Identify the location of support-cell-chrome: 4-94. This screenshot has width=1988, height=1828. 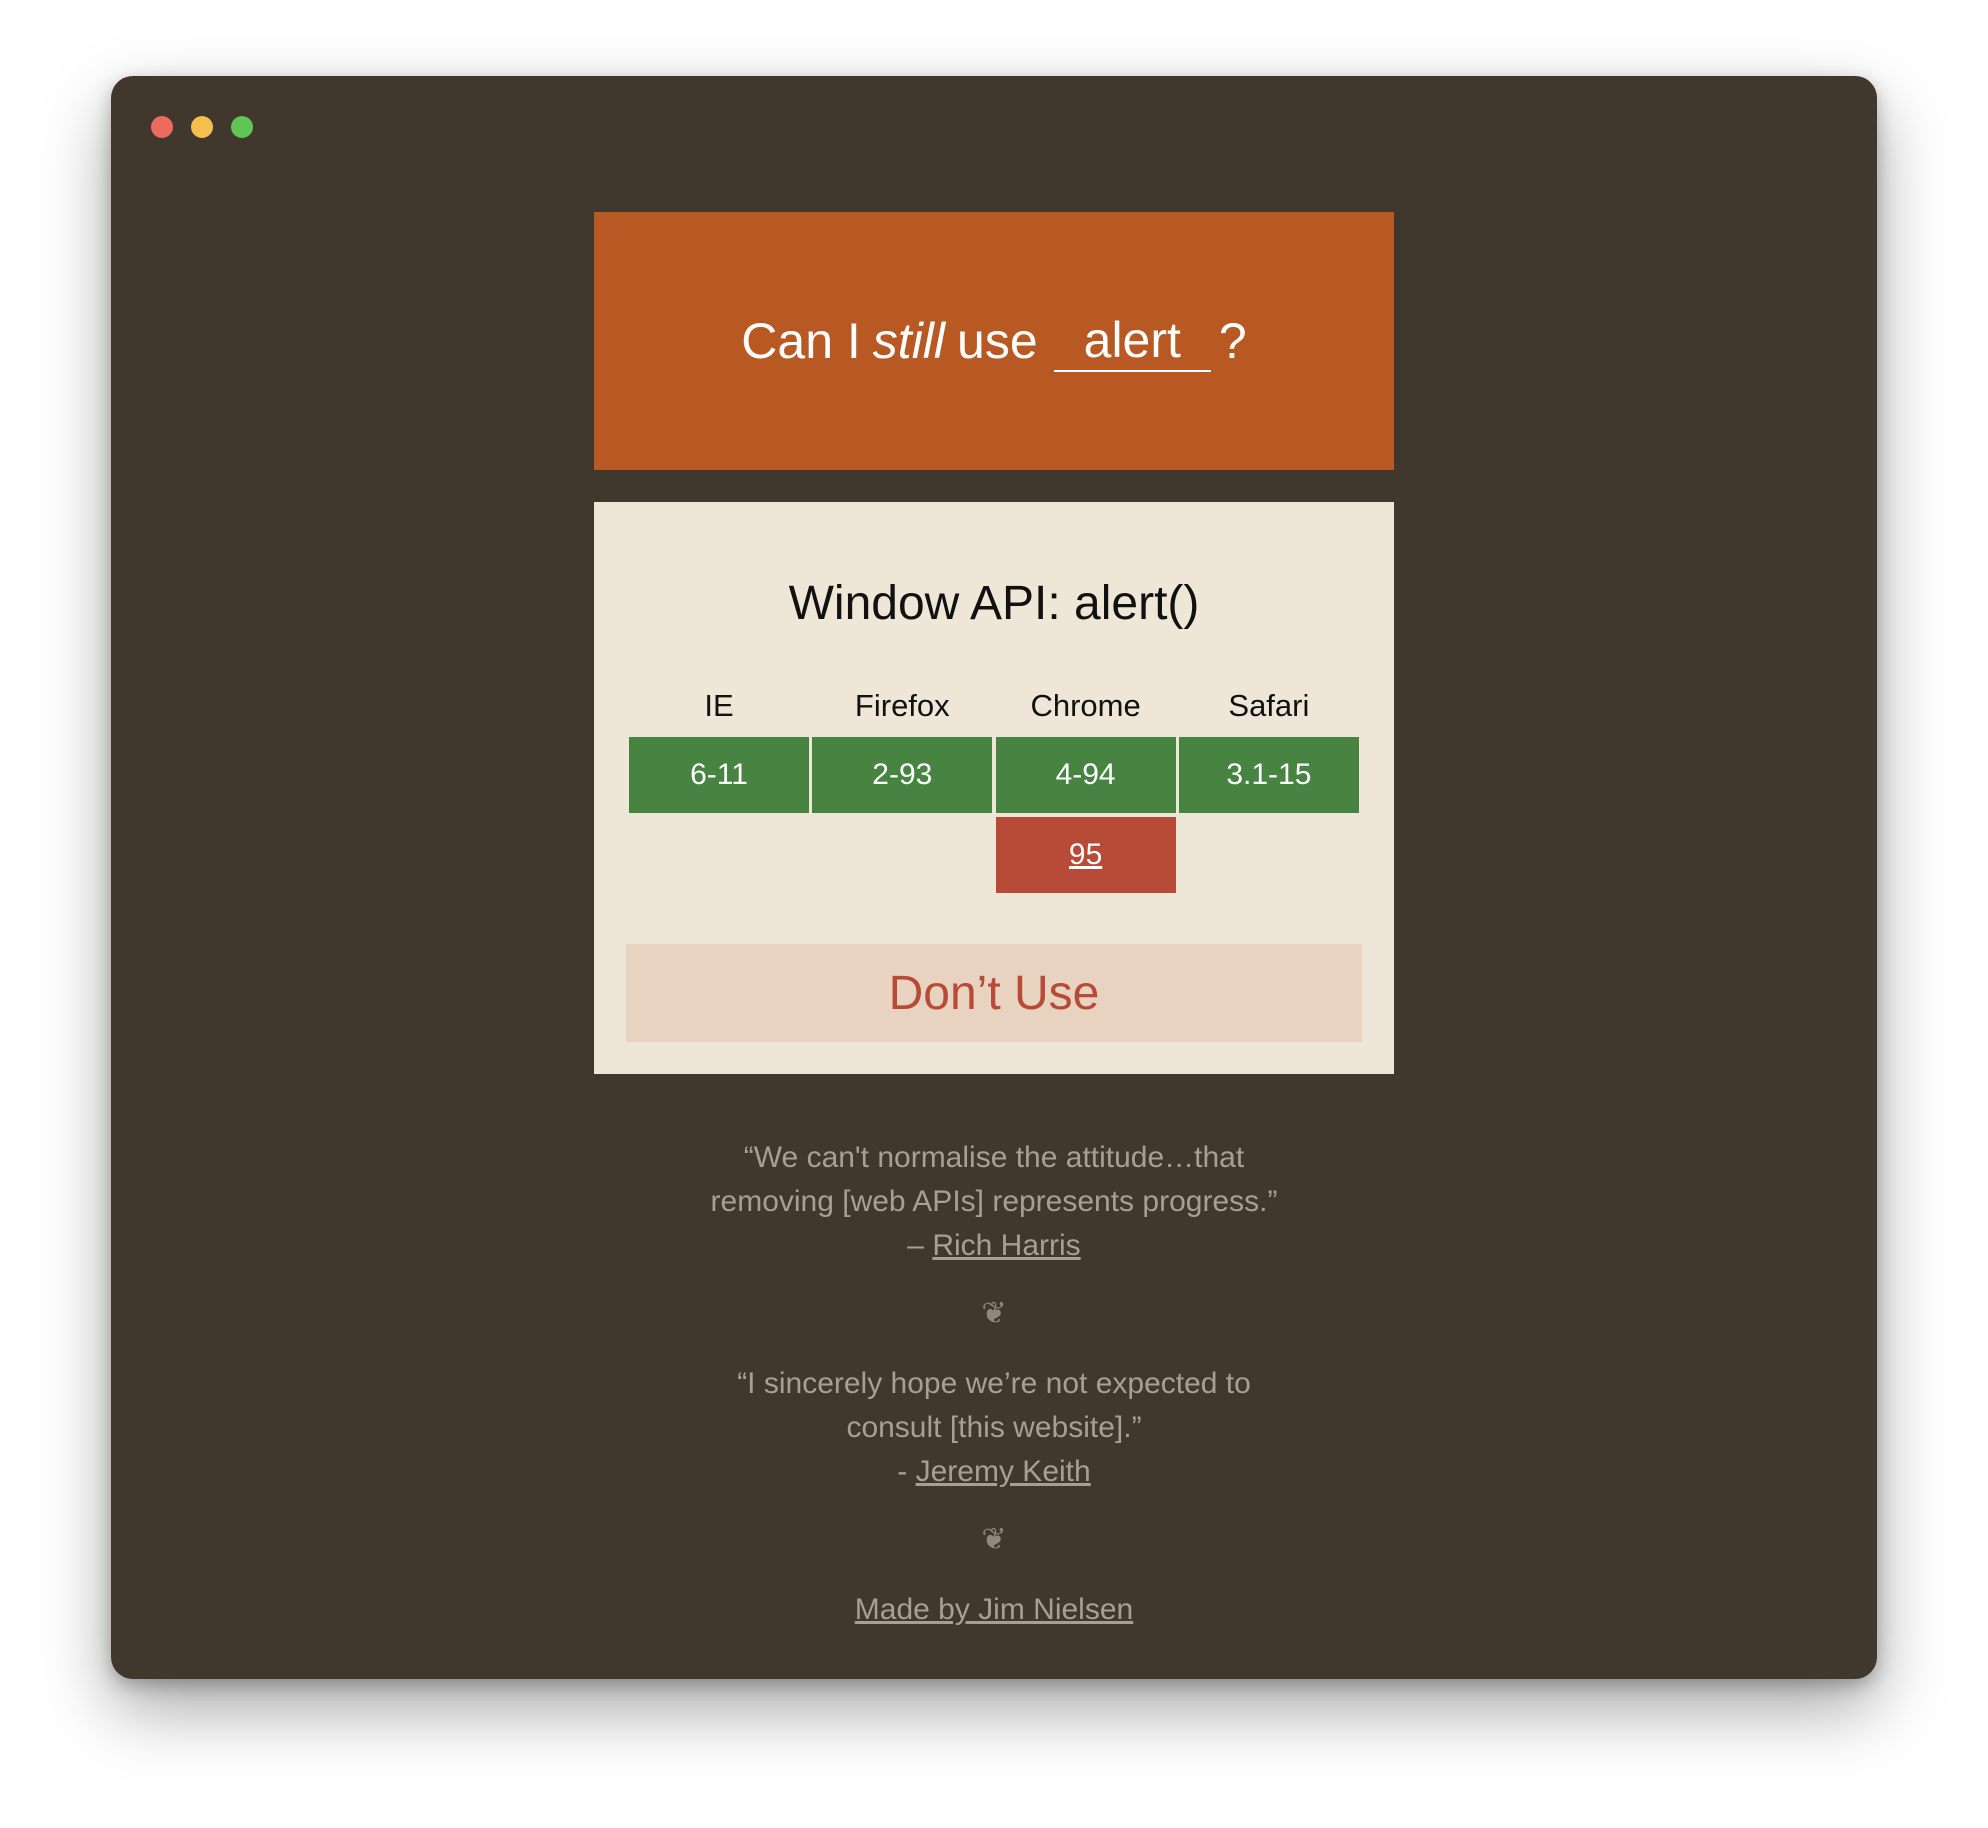
(1085, 775).